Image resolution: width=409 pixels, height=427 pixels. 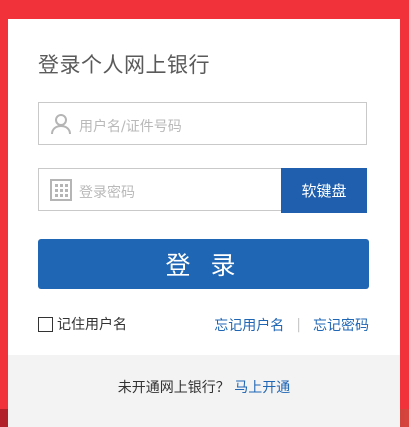 What do you see at coordinates (262, 388) in the screenshot?
I see `open-online-banking-link: 马上开通` at bounding box center [262, 388].